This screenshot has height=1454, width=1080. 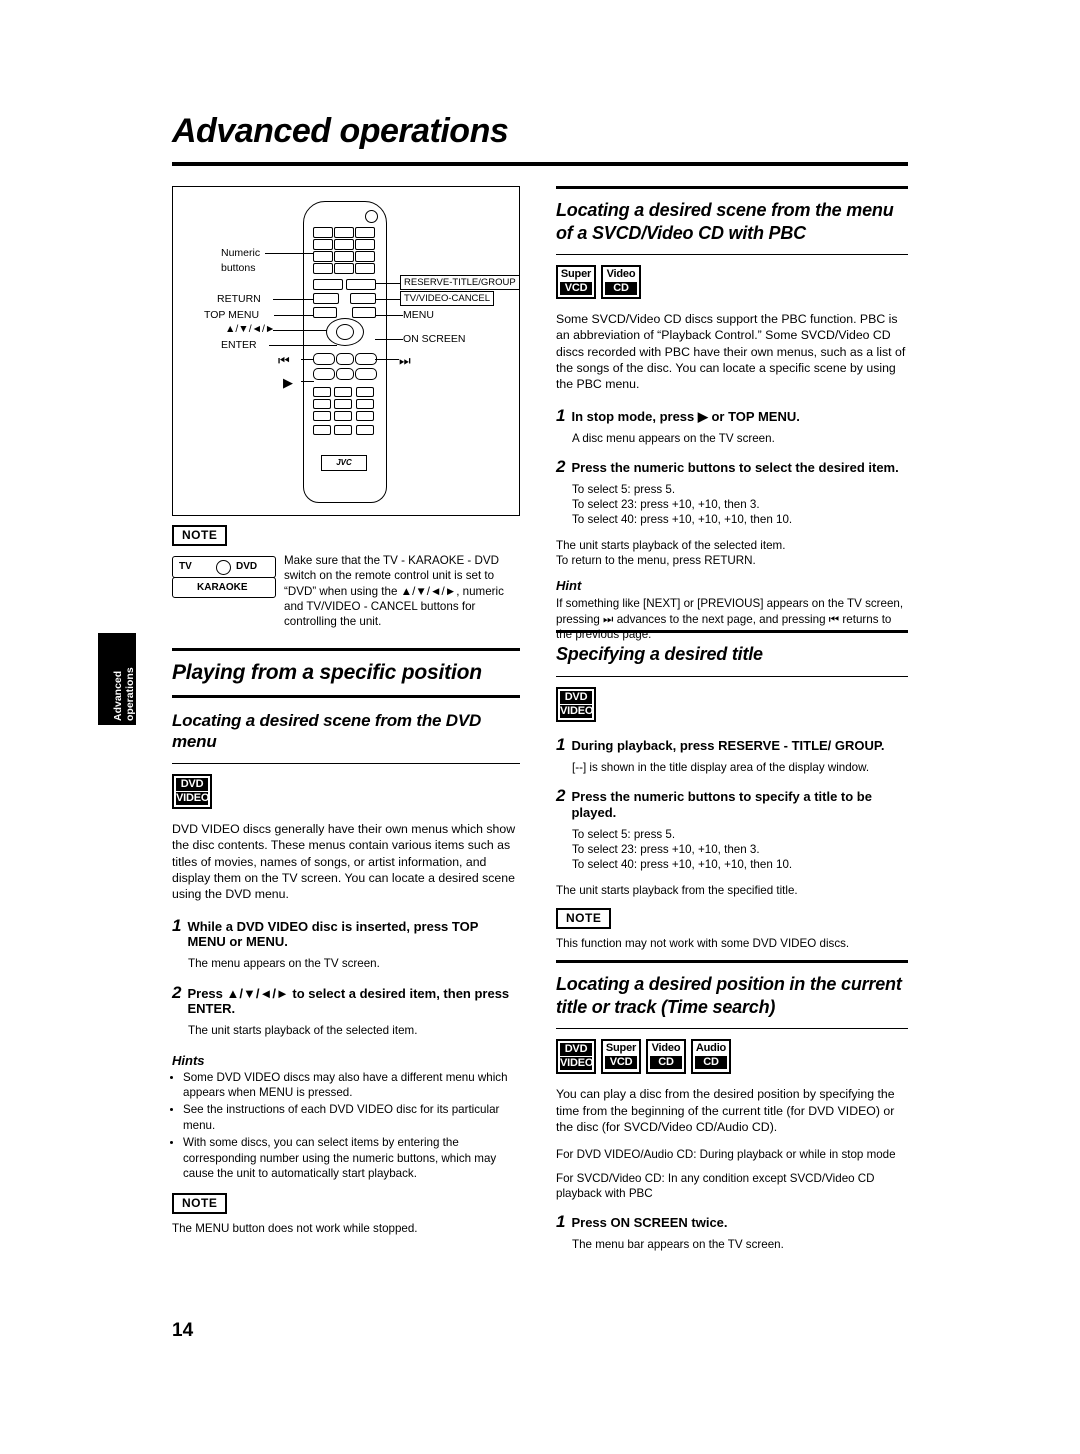 What do you see at coordinates (576, 274) in the screenshot?
I see `badge-line-1: Super` at bounding box center [576, 274].